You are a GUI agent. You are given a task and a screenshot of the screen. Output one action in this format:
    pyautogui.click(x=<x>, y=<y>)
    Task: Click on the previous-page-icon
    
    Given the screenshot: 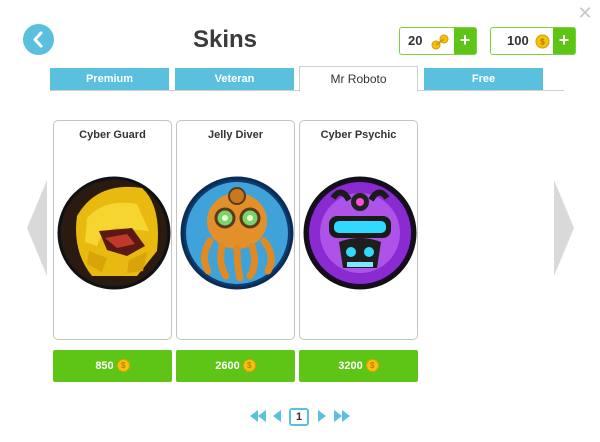 What is the action you would take?
    pyautogui.click(x=277, y=416)
    